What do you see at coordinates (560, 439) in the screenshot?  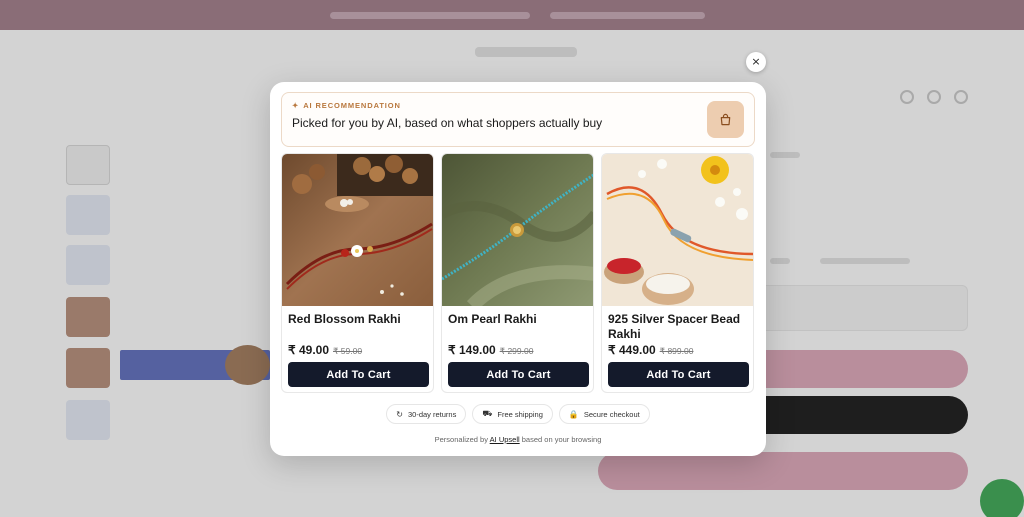 I see `footer-suffix: based on your browsing` at bounding box center [560, 439].